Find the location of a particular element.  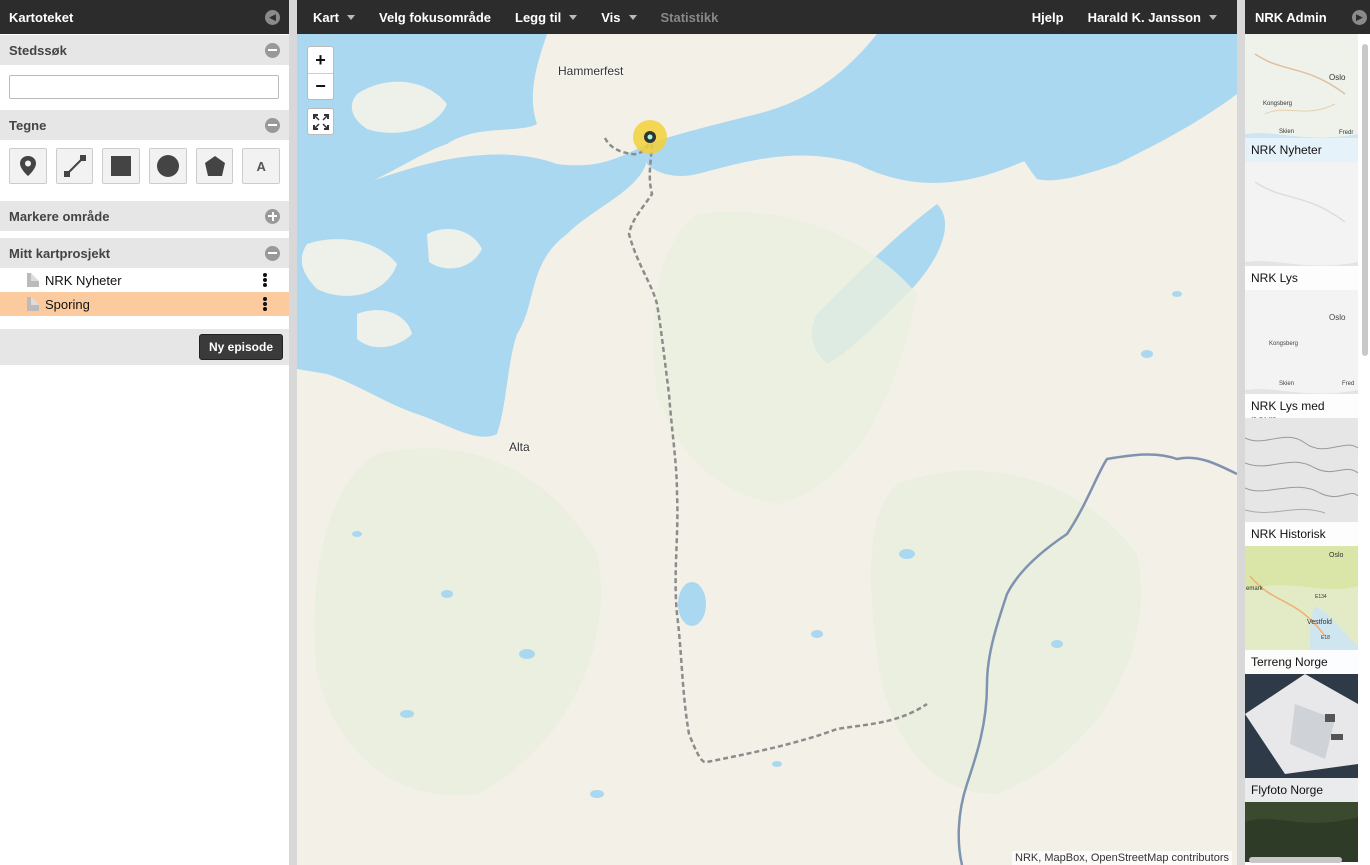

fullscreen-button is located at coordinates (320, 121).